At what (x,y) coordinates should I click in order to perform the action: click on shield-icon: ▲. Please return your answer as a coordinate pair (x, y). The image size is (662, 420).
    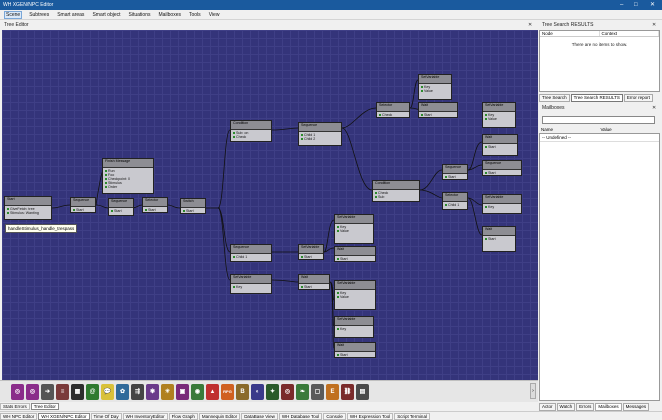
    Looking at the image, I should click on (212, 391).